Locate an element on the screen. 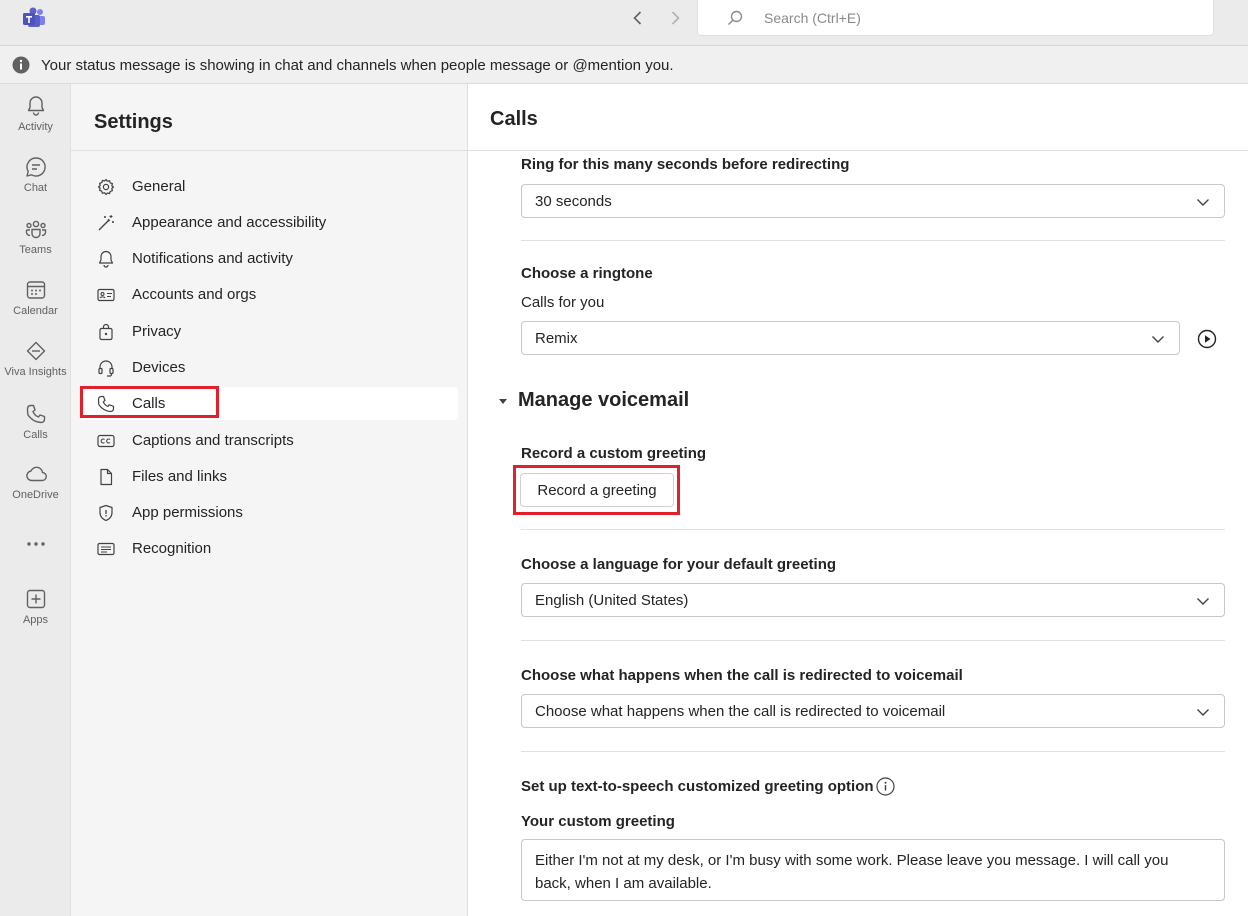 This screenshot has height=916, width=1248. settings-item-label: Accounts and orgs is located at coordinates (194, 294).